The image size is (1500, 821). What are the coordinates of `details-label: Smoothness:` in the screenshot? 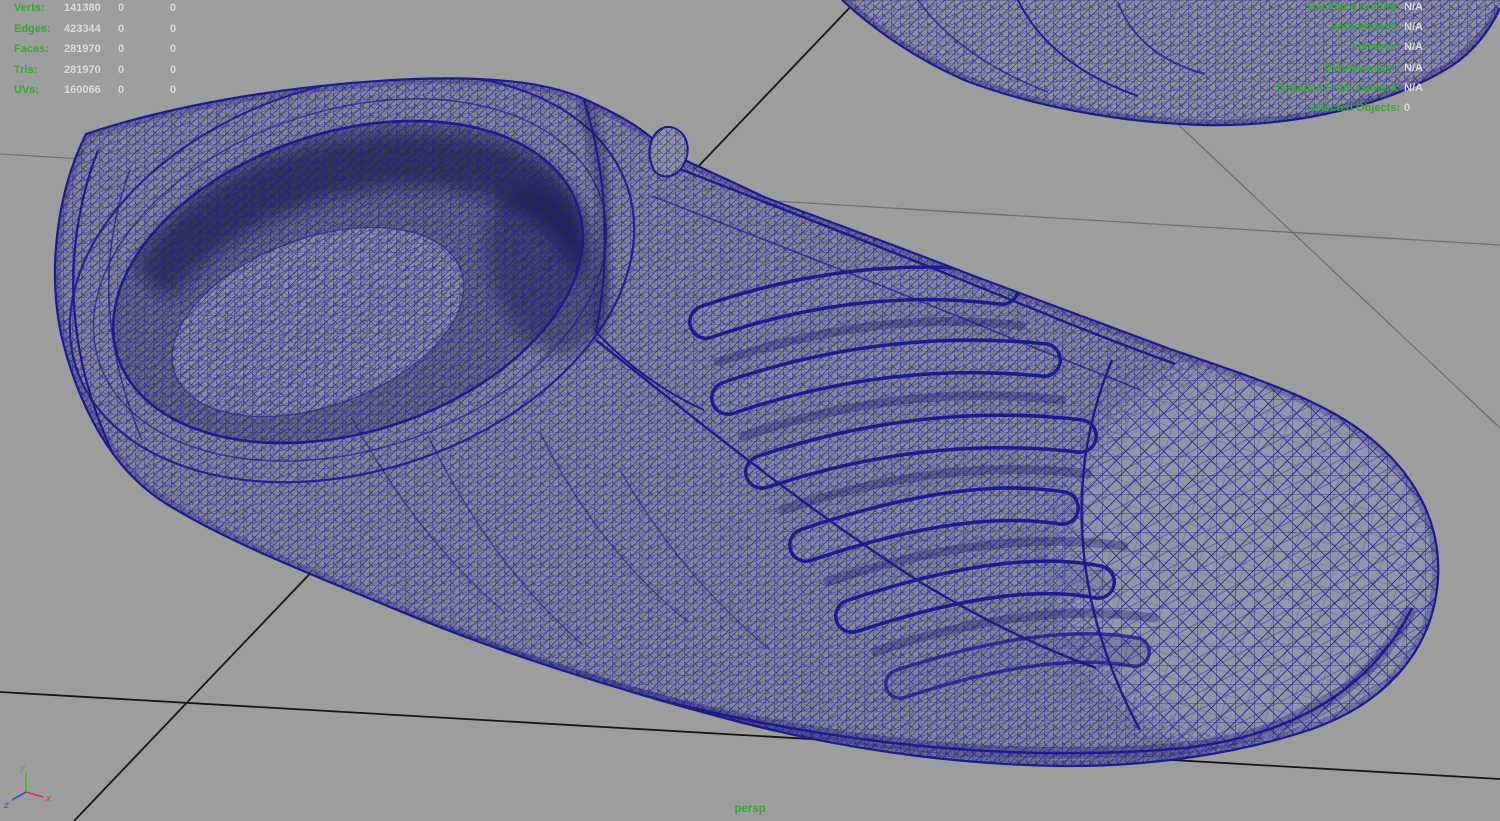 It's located at (1365, 27).